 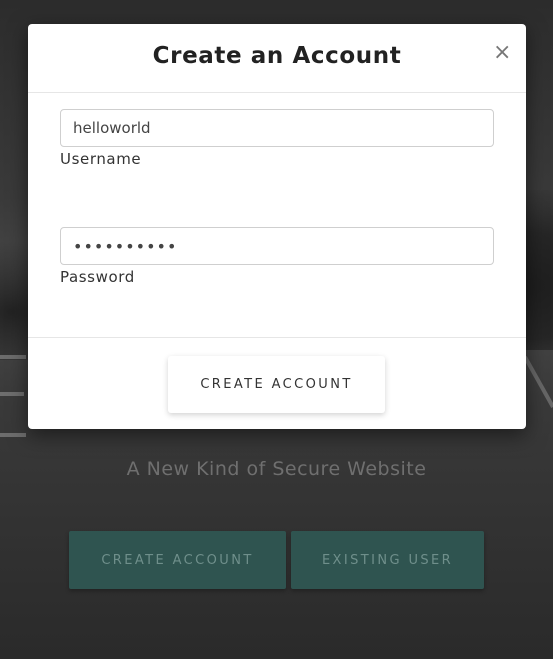 I want to click on password-label: Password, so click(x=97, y=277).